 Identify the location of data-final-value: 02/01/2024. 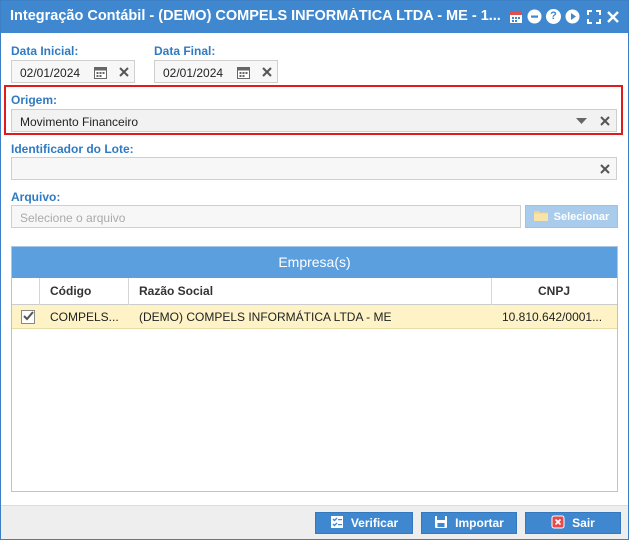
(193, 73).